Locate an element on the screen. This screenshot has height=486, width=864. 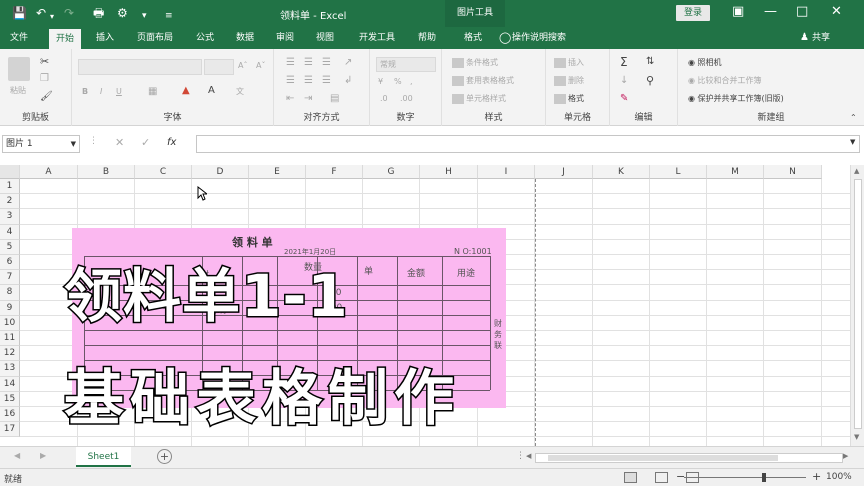
row-header: 13 is located at coordinates (10, 369).